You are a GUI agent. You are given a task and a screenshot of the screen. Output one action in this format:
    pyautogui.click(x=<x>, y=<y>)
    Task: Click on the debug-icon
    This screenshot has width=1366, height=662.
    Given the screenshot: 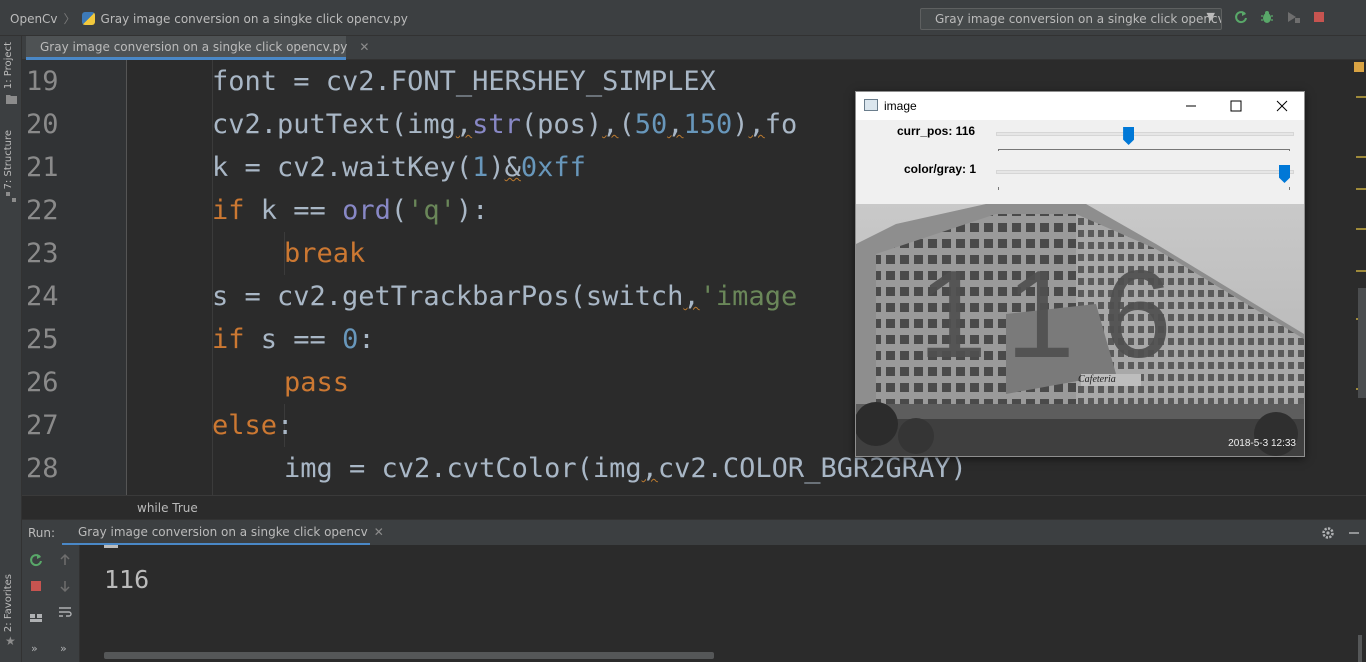 What is the action you would take?
    pyautogui.click(x=1267, y=17)
    